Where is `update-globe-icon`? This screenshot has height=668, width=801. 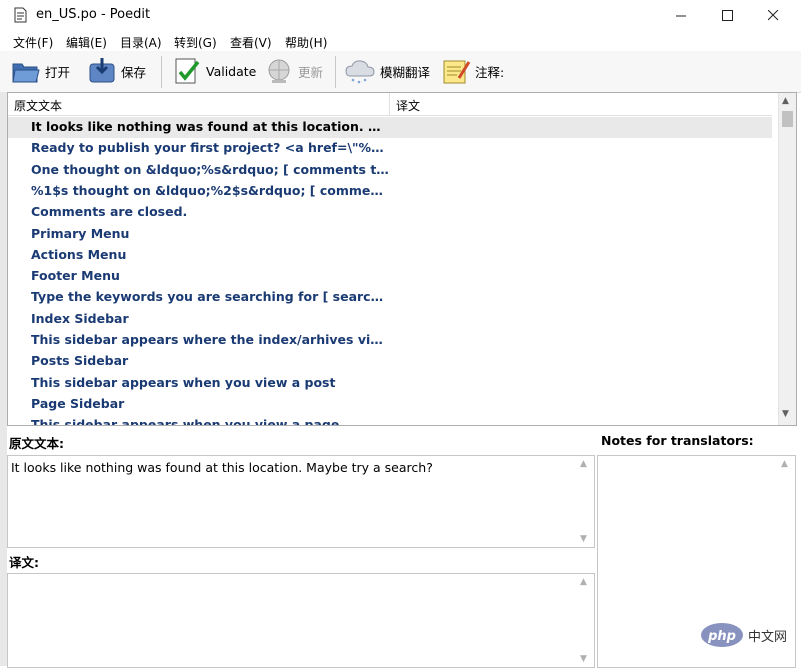
update-globe-icon is located at coordinates (279, 71).